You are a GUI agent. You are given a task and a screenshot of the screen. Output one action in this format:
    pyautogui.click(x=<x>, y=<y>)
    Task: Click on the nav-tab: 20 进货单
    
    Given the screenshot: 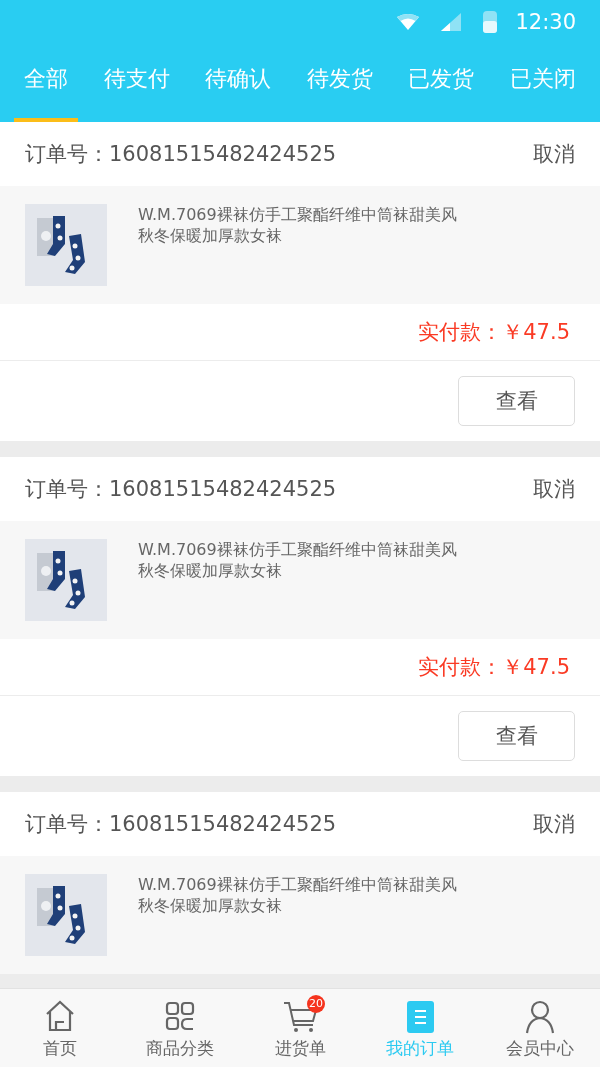 What is the action you would take?
    pyautogui.click(x=300, y=1028)
    